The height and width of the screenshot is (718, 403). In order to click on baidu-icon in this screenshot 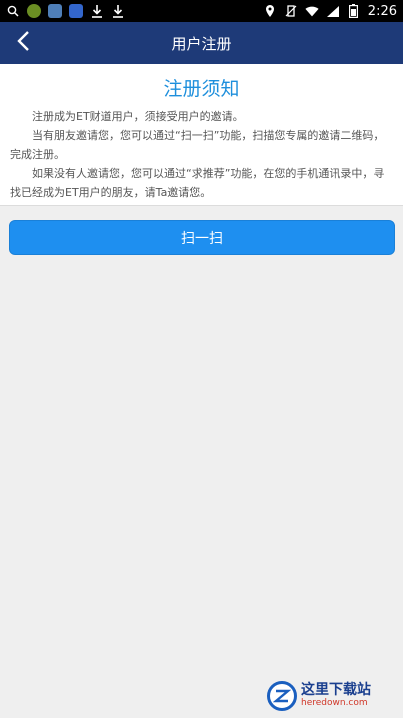, I will do `click(76, 11)`.